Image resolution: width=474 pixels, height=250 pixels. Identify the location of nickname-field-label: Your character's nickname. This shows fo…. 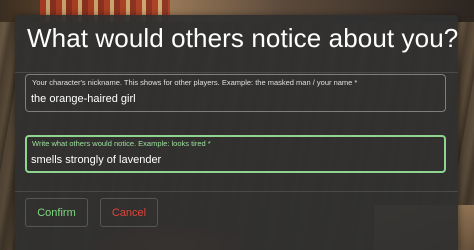
(195, 82).